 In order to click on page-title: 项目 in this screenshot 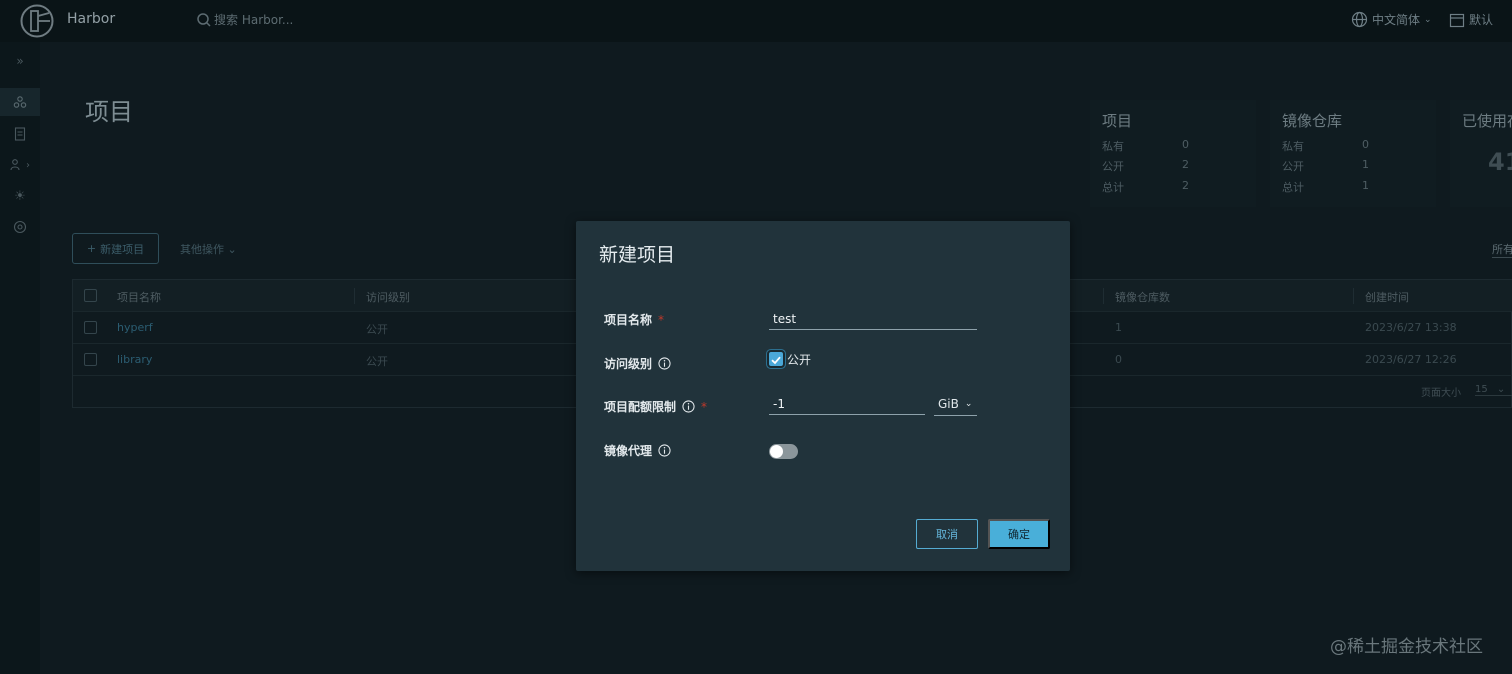, I will do `click(109, 112)`.